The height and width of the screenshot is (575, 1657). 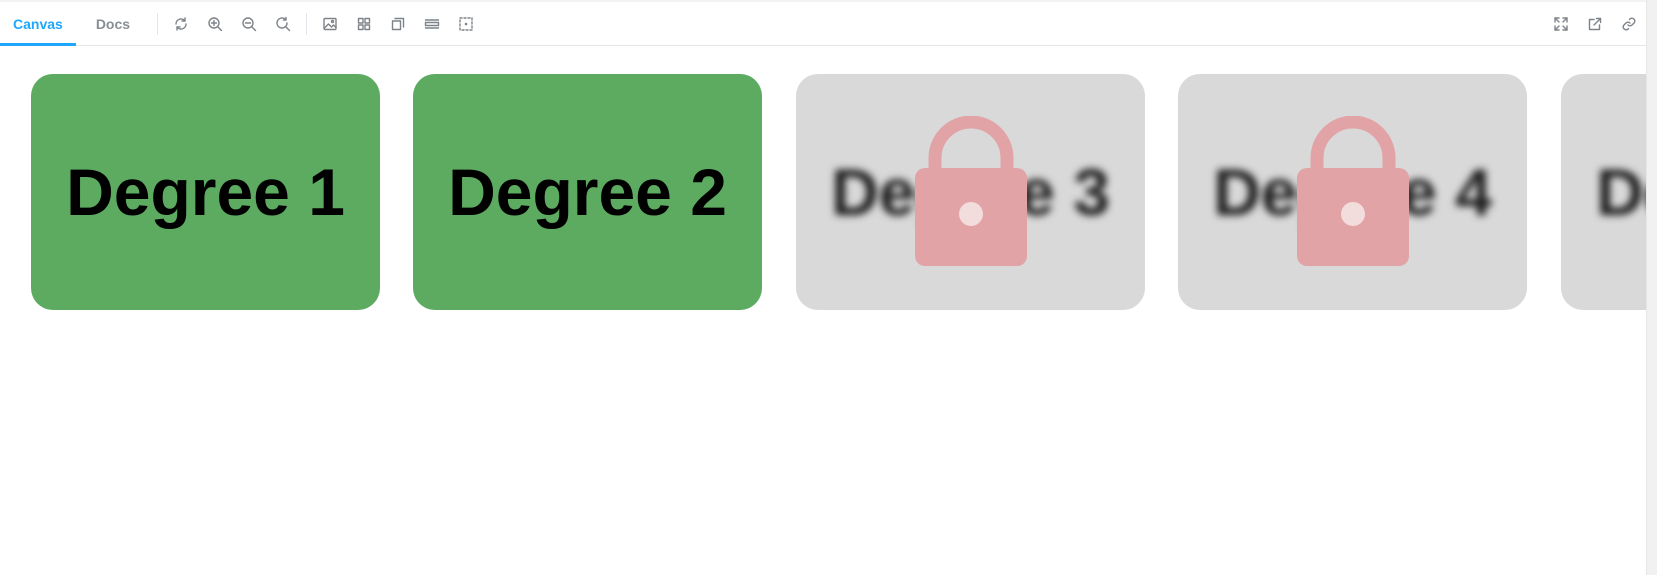 I want to click on zoom-out-icon, so click(x=249, y=24).